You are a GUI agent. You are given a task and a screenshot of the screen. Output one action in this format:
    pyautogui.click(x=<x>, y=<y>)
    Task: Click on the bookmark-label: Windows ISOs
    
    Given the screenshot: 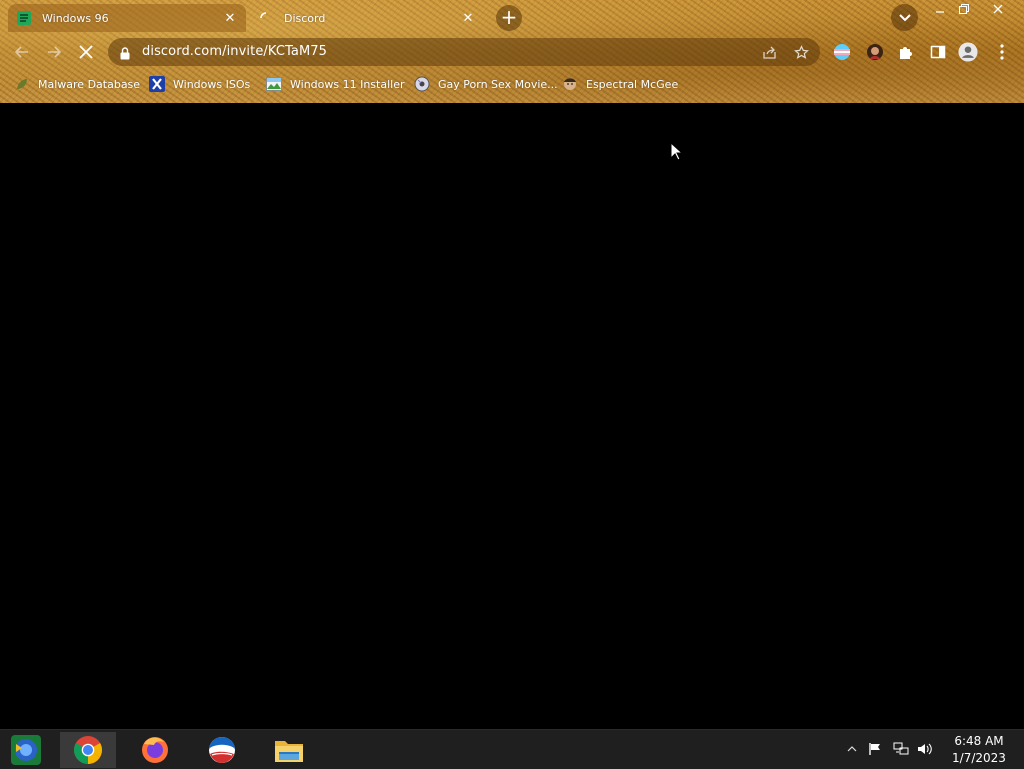 What is the action you would take?
    pyautogui.click(x=212, y=84)
    